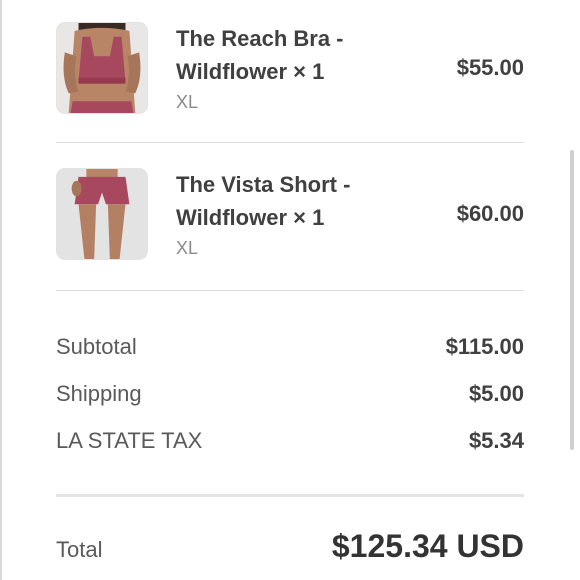  I want to click on shipping-row: Shipping $5.00, so click(290, 394).